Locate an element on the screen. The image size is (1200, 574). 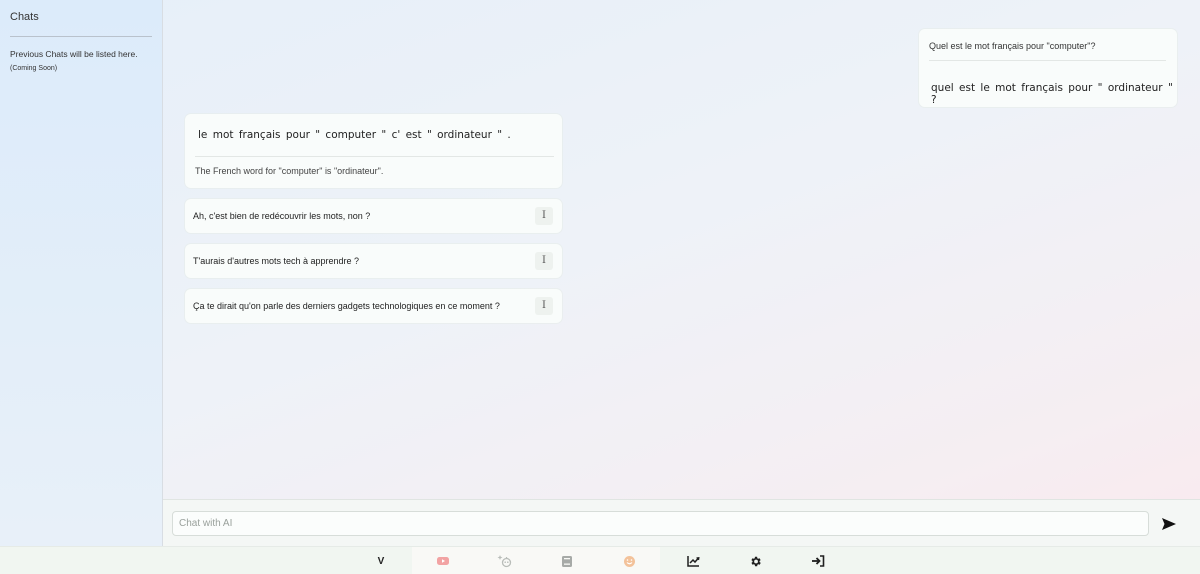
sparkle-bot-icon is located at coordinates (504, 561).